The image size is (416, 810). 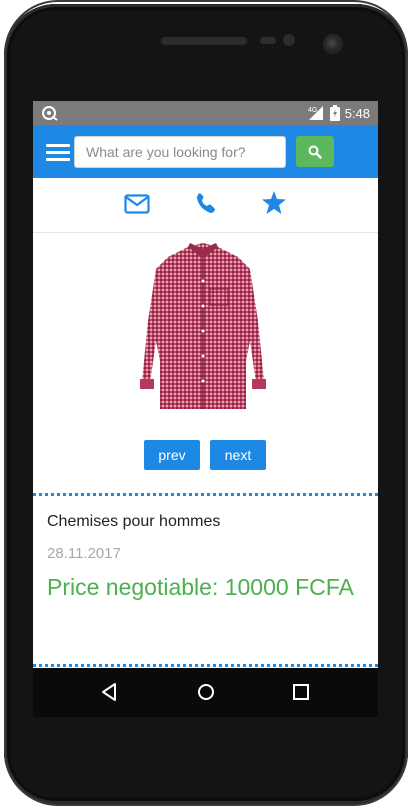 I want to click on section-divider-bottom, so click(x=205, y=665).